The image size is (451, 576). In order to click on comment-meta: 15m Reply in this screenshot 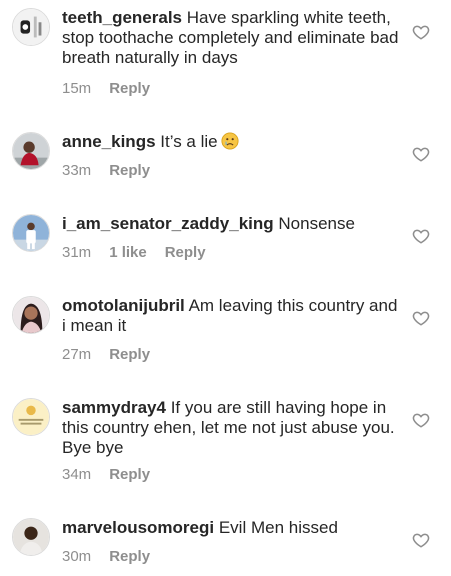, I will do `click(106, 88)`.